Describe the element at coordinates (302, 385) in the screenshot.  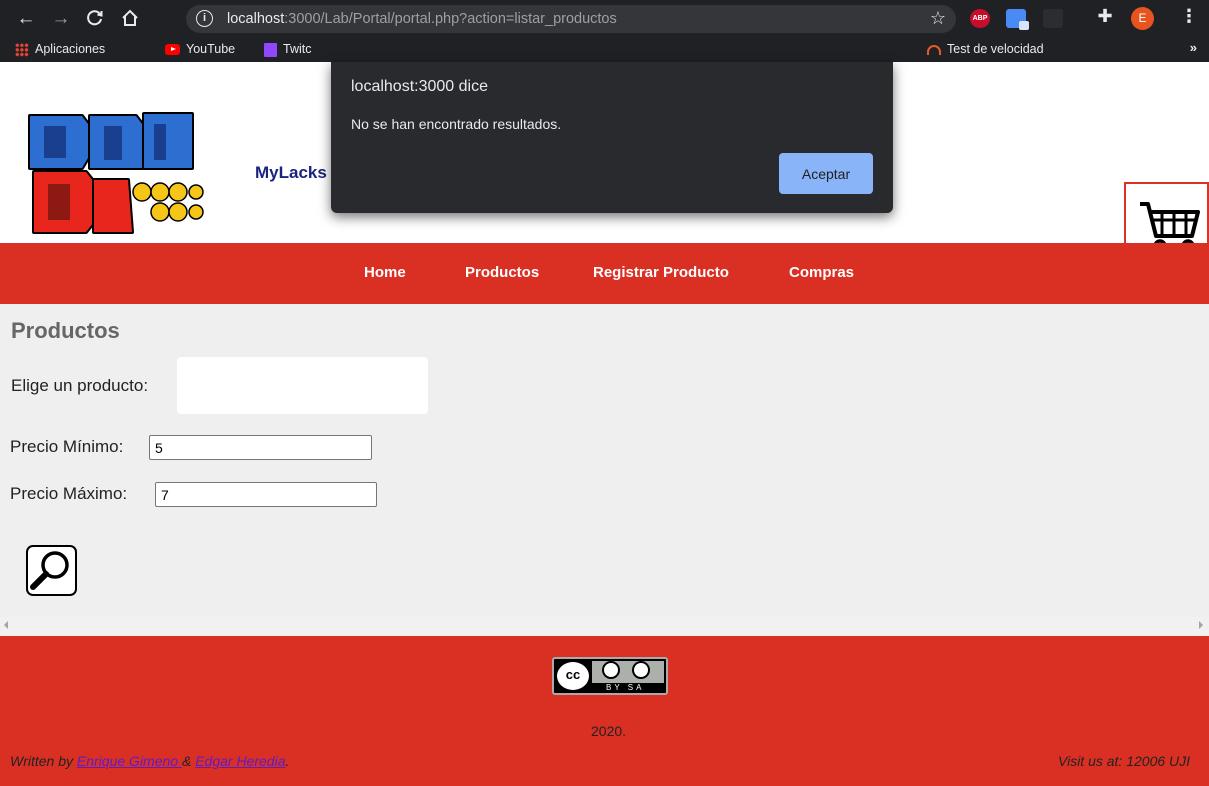
I see `product-select` at that location.